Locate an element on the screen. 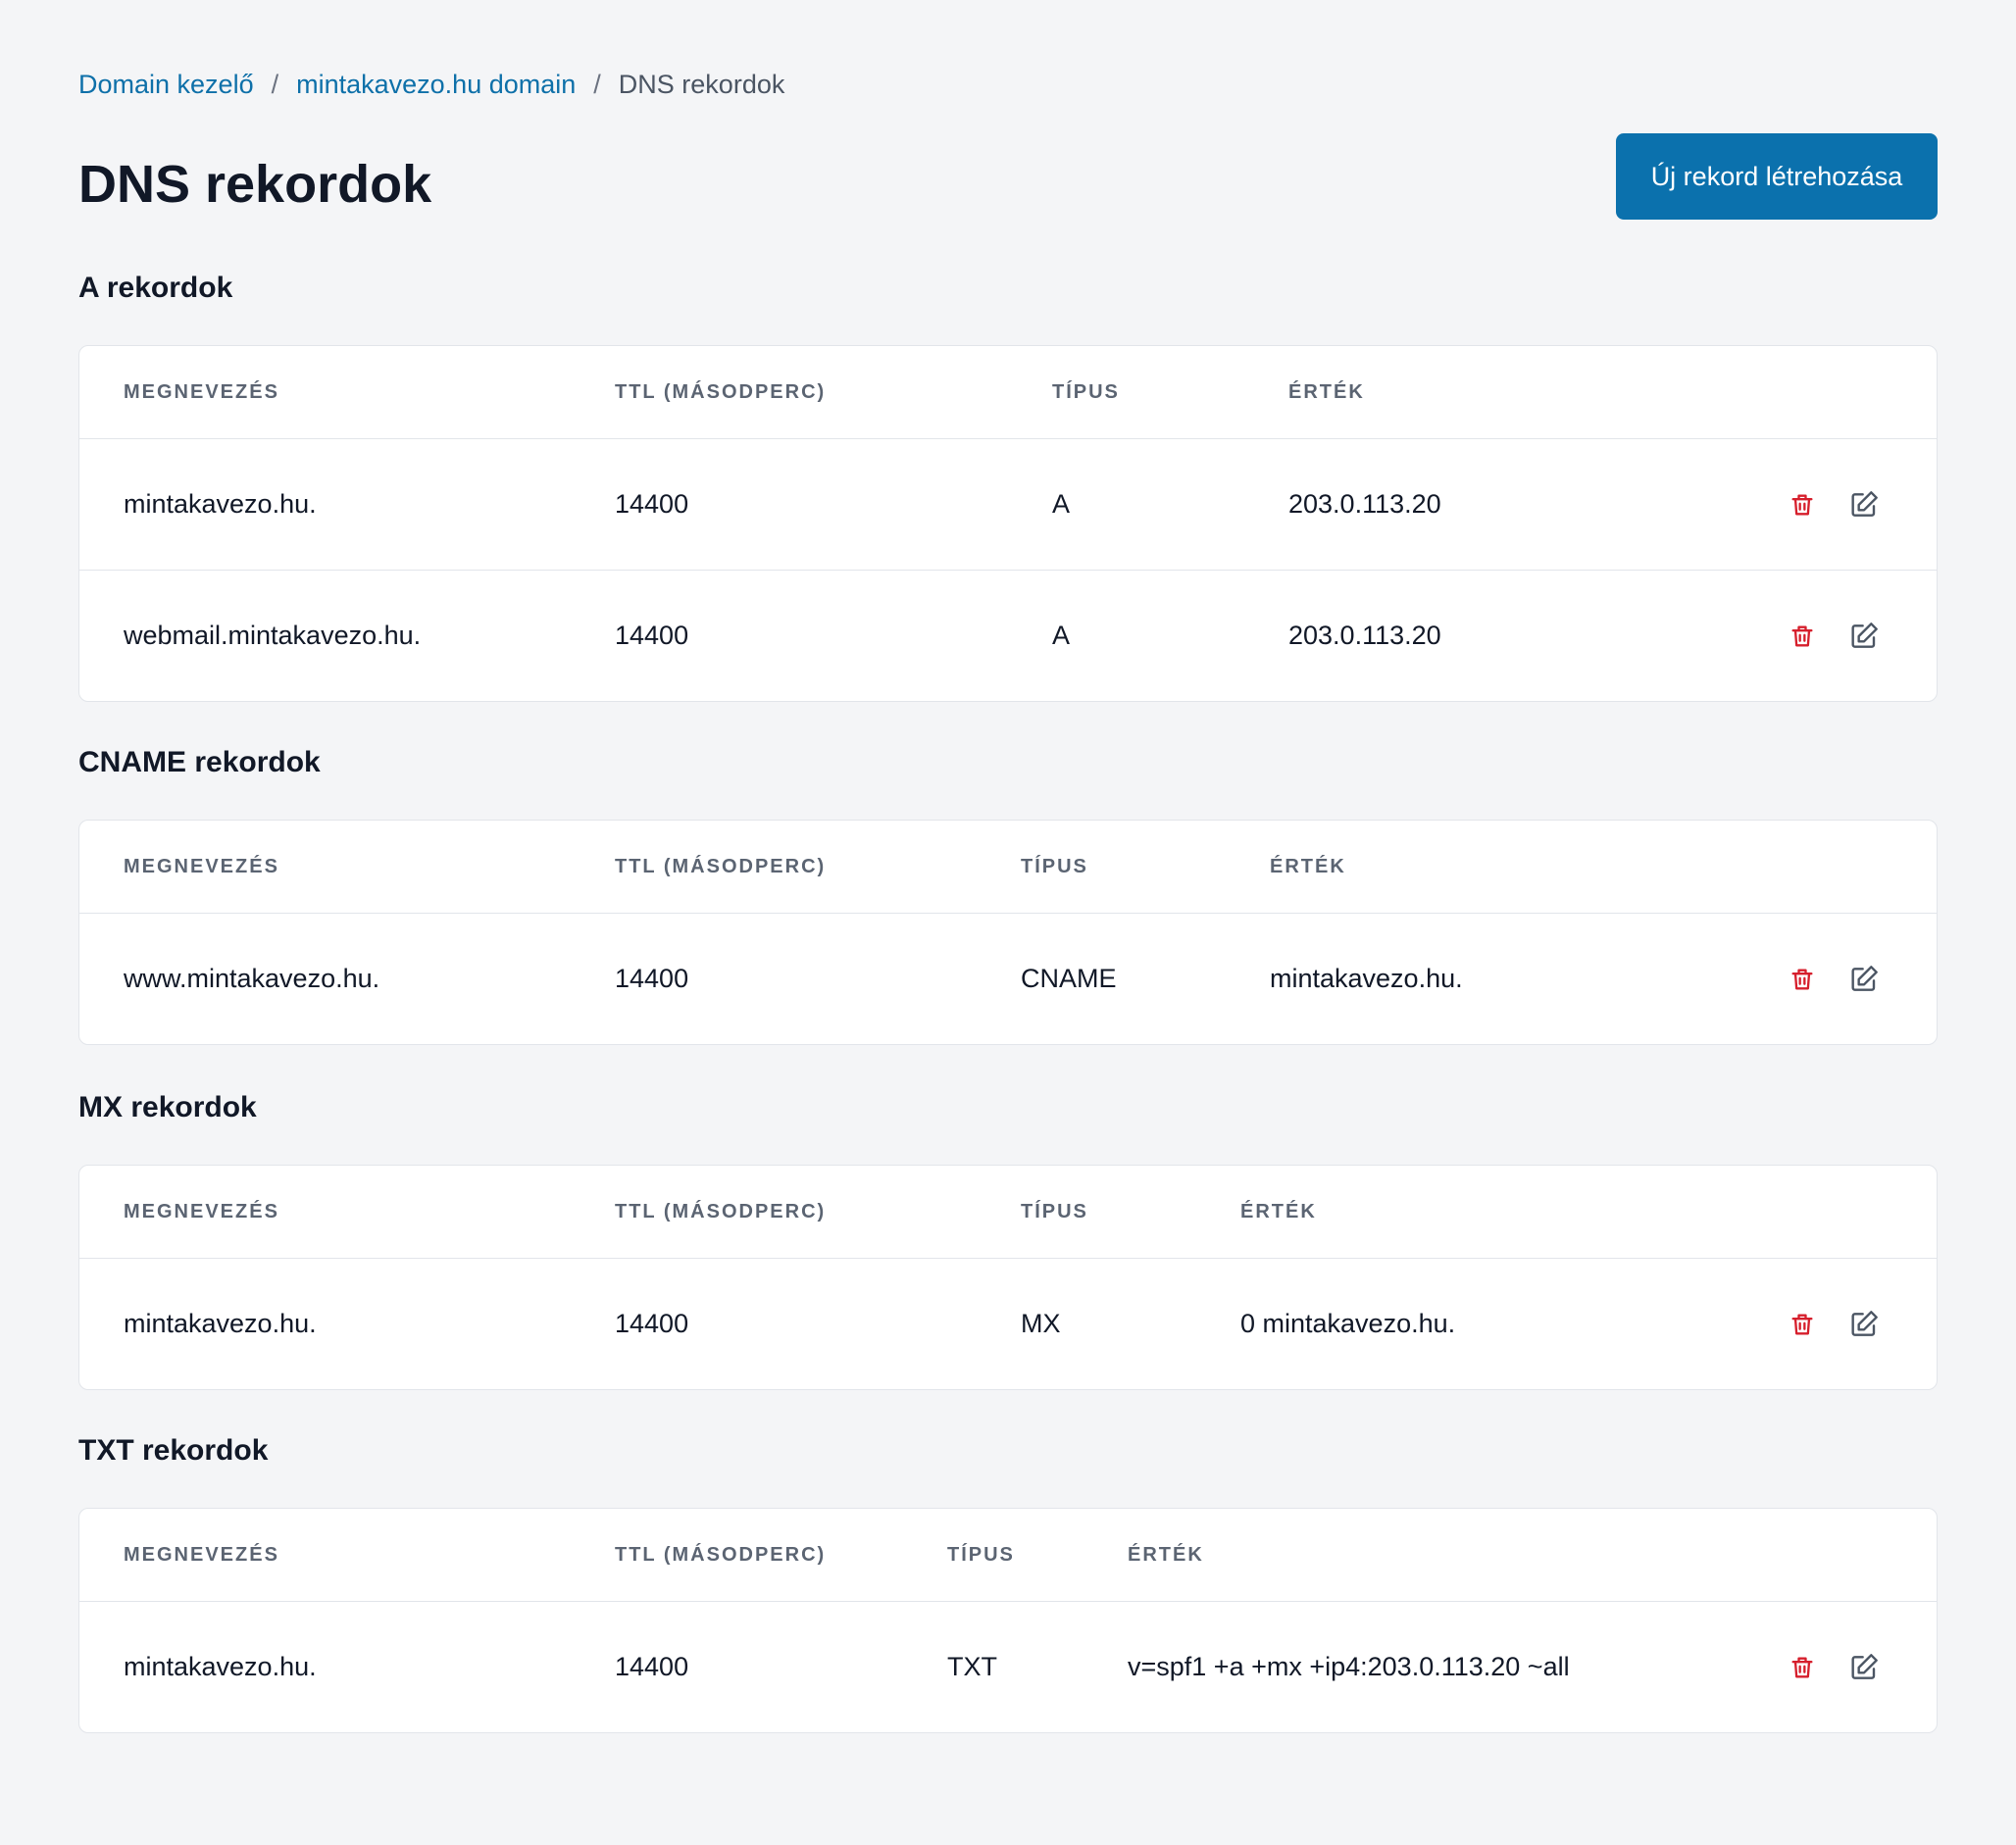 The height and width of the screenshot is (1845, 2016). breadcrumb-current: DNS rekordok is located at coordinates (701, 84).